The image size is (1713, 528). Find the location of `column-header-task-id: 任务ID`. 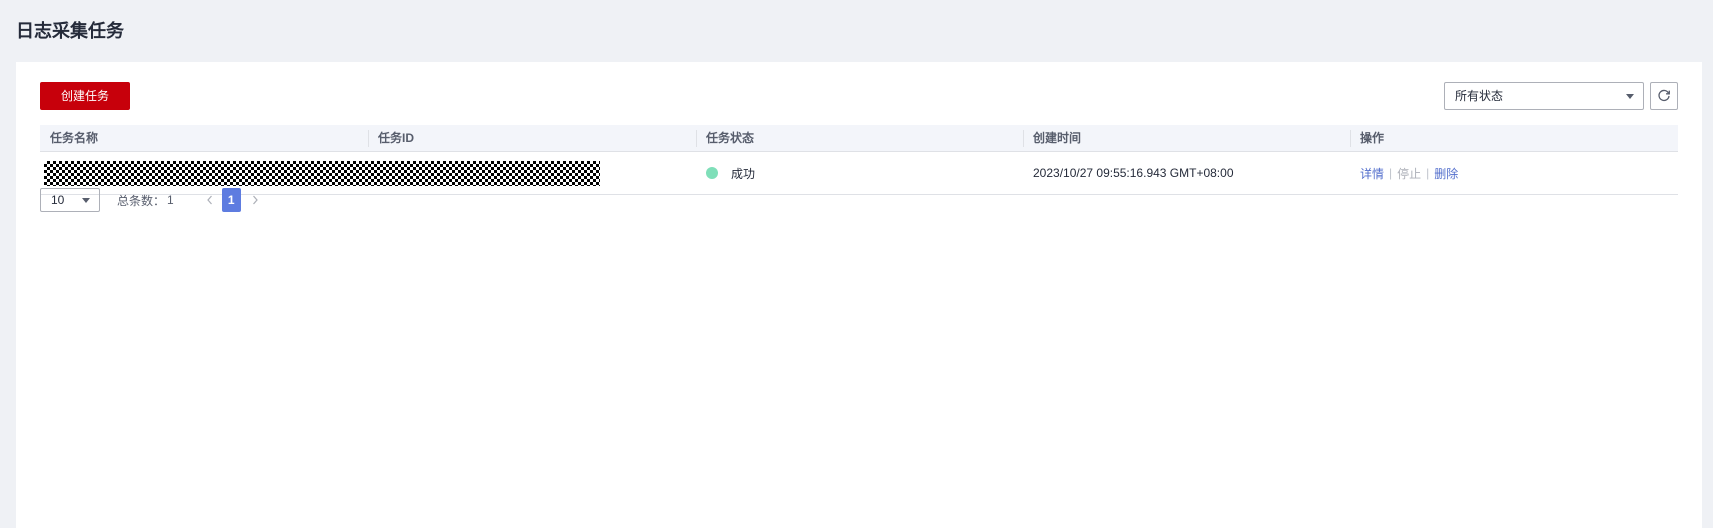

column-header-task-id: 任务ID is located at coordinates (532, 138).